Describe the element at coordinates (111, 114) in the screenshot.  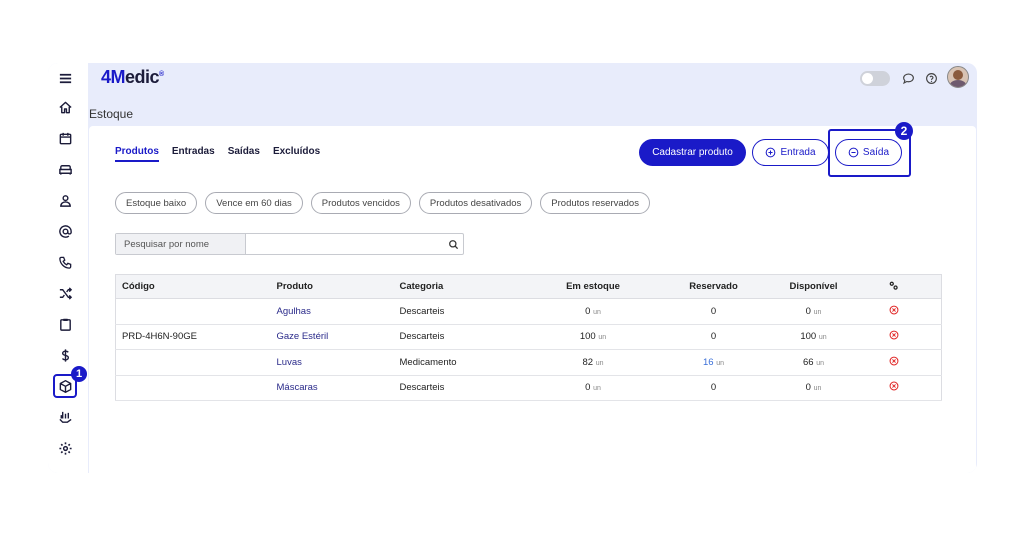
I see `page-title: Estoque` at that location.